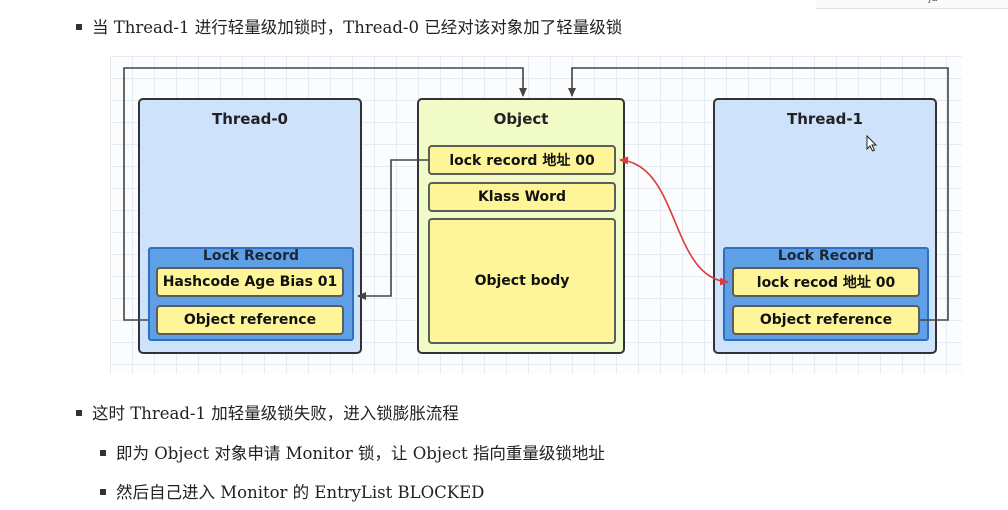 The height and width of the screenshot is (510, 1008). What do you see at coordinates (912, 4) in the screenshot?
I see `top-right-window-fragment: ja` at bounding box center [912, 4].